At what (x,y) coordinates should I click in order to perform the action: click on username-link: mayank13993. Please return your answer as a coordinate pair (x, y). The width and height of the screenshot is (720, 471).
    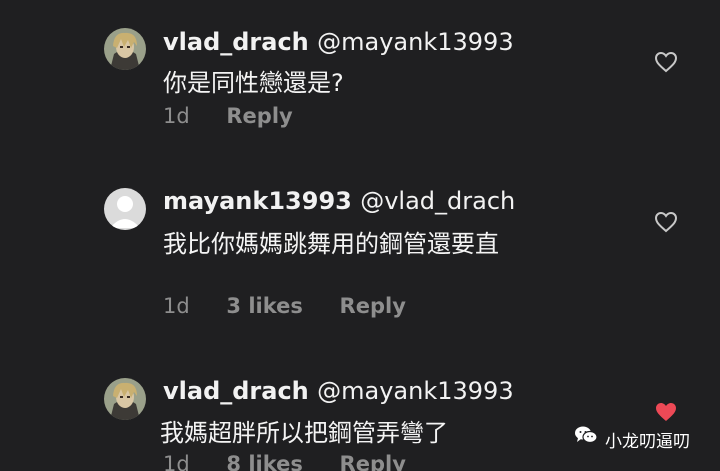
    Looking at the image, I should click on (257, 201).